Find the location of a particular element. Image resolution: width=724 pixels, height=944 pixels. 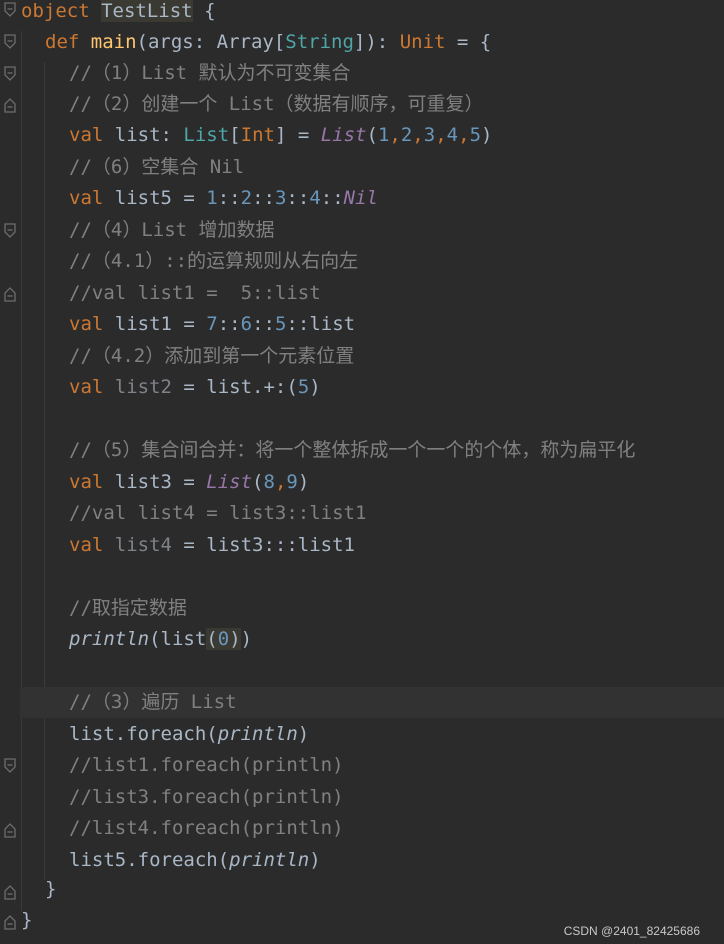

code-token: list is located at coordinates (332, 324).